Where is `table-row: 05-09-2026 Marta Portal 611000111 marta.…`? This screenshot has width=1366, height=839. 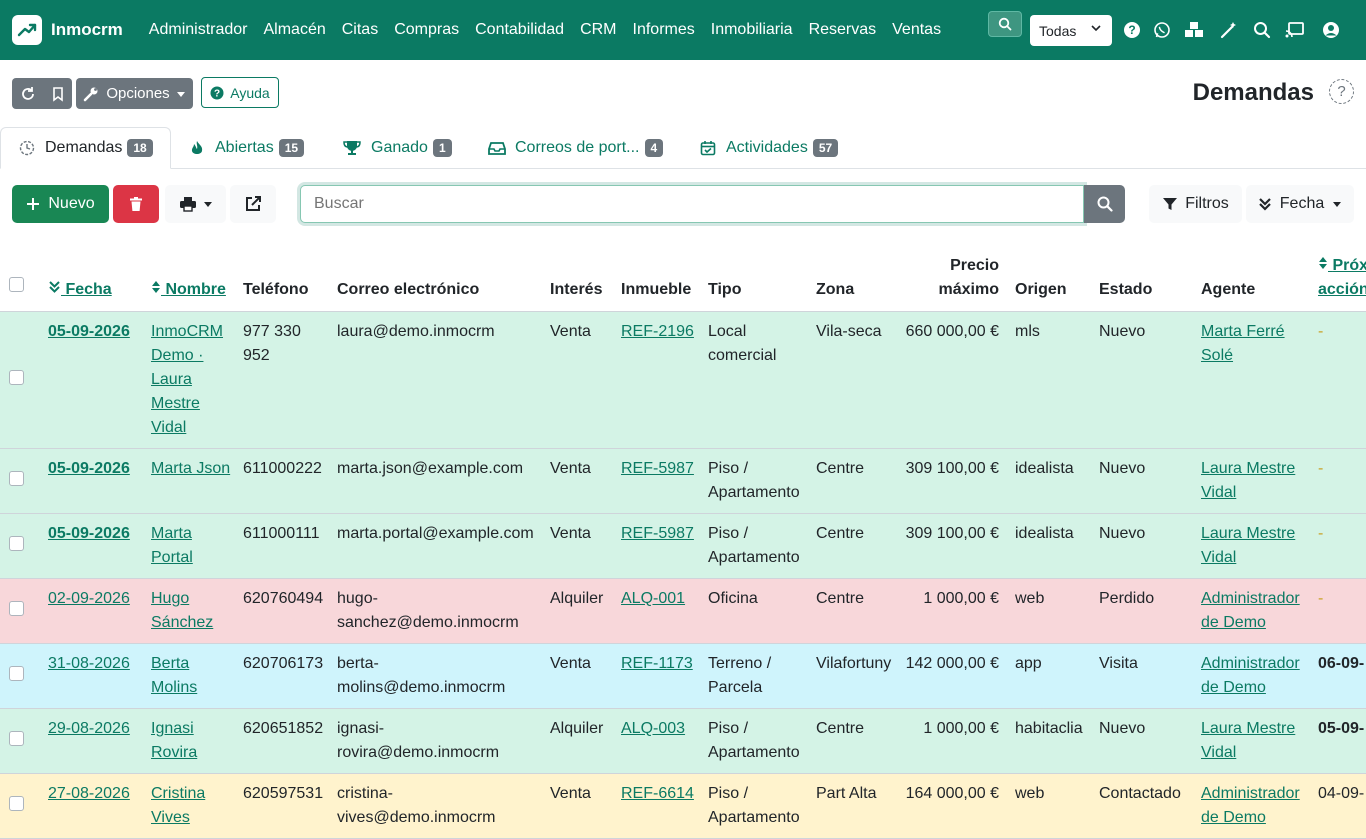 table-row: 05-09-2026 Marta Portal 611000111 marta.… is located at coordinates (683, 546).